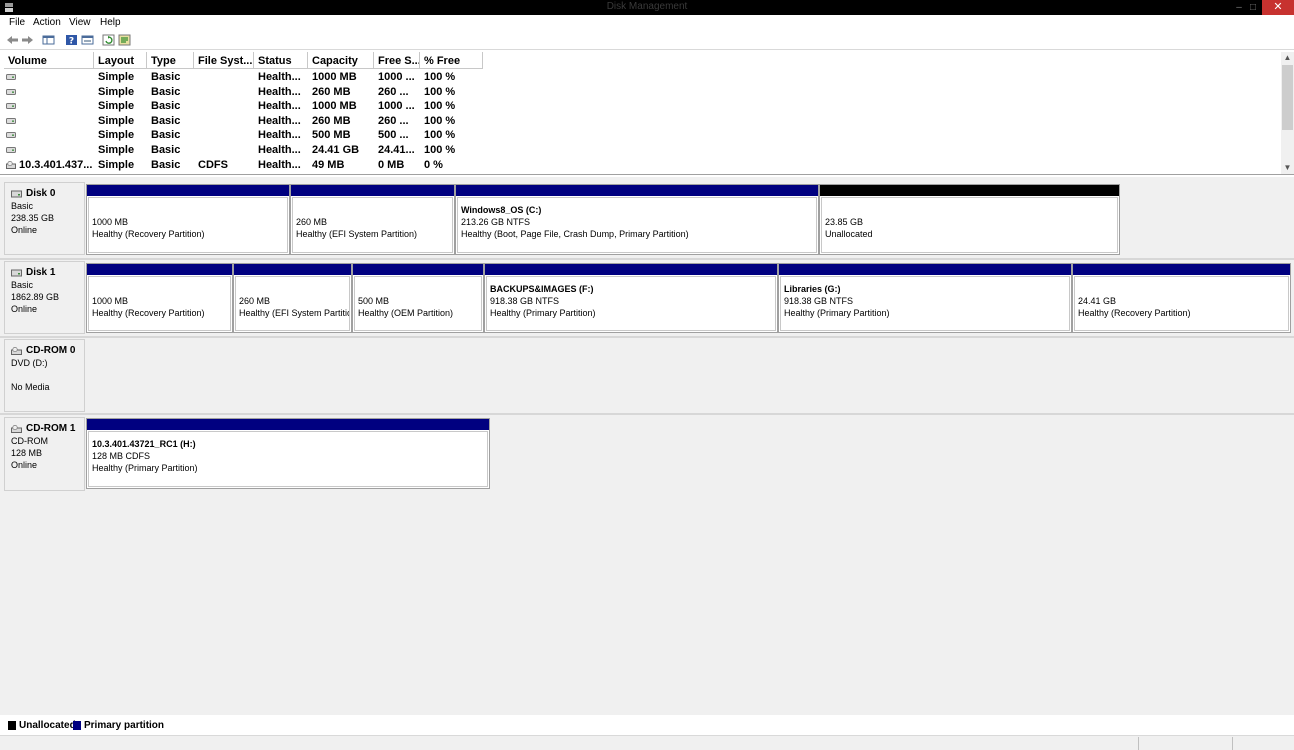 The height and width of the screenshot is (750, 1294). I want to click on menu-help: Help, so click(110, 22).